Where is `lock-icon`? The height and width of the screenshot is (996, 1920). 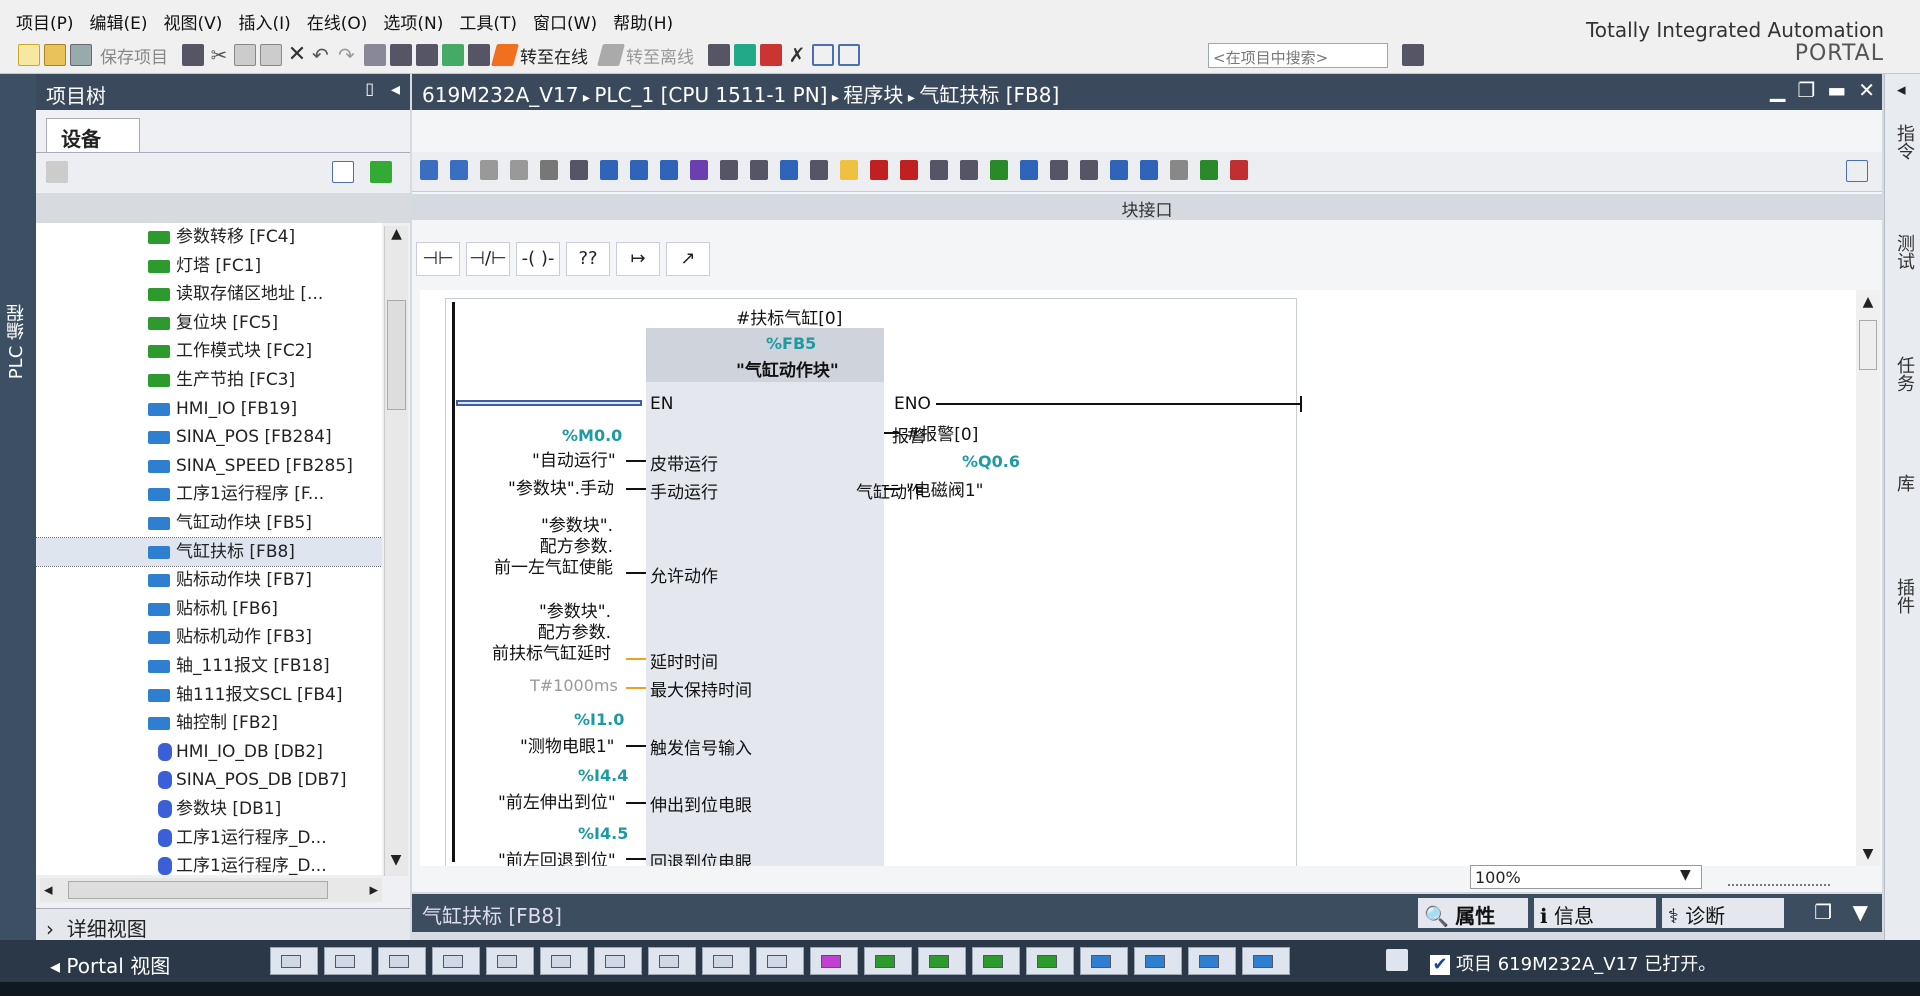 lock-icon is located at coordinates (549, 170).